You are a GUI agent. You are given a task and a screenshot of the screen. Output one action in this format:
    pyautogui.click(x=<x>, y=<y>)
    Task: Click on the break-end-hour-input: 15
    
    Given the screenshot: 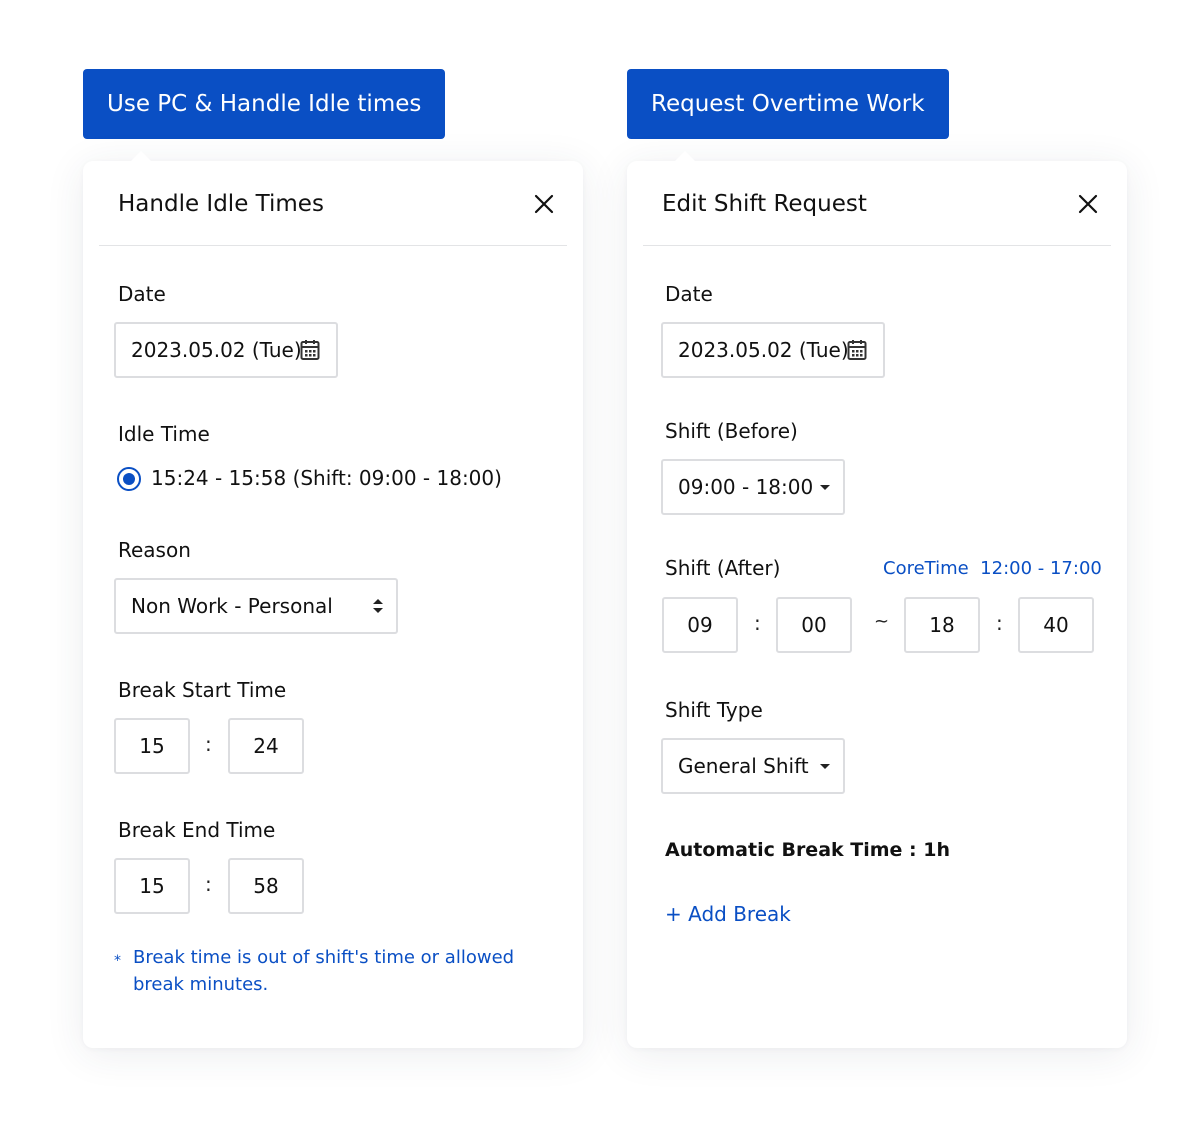 What is the action you would take?
    pyautogui.click(x=152, y=886)
    